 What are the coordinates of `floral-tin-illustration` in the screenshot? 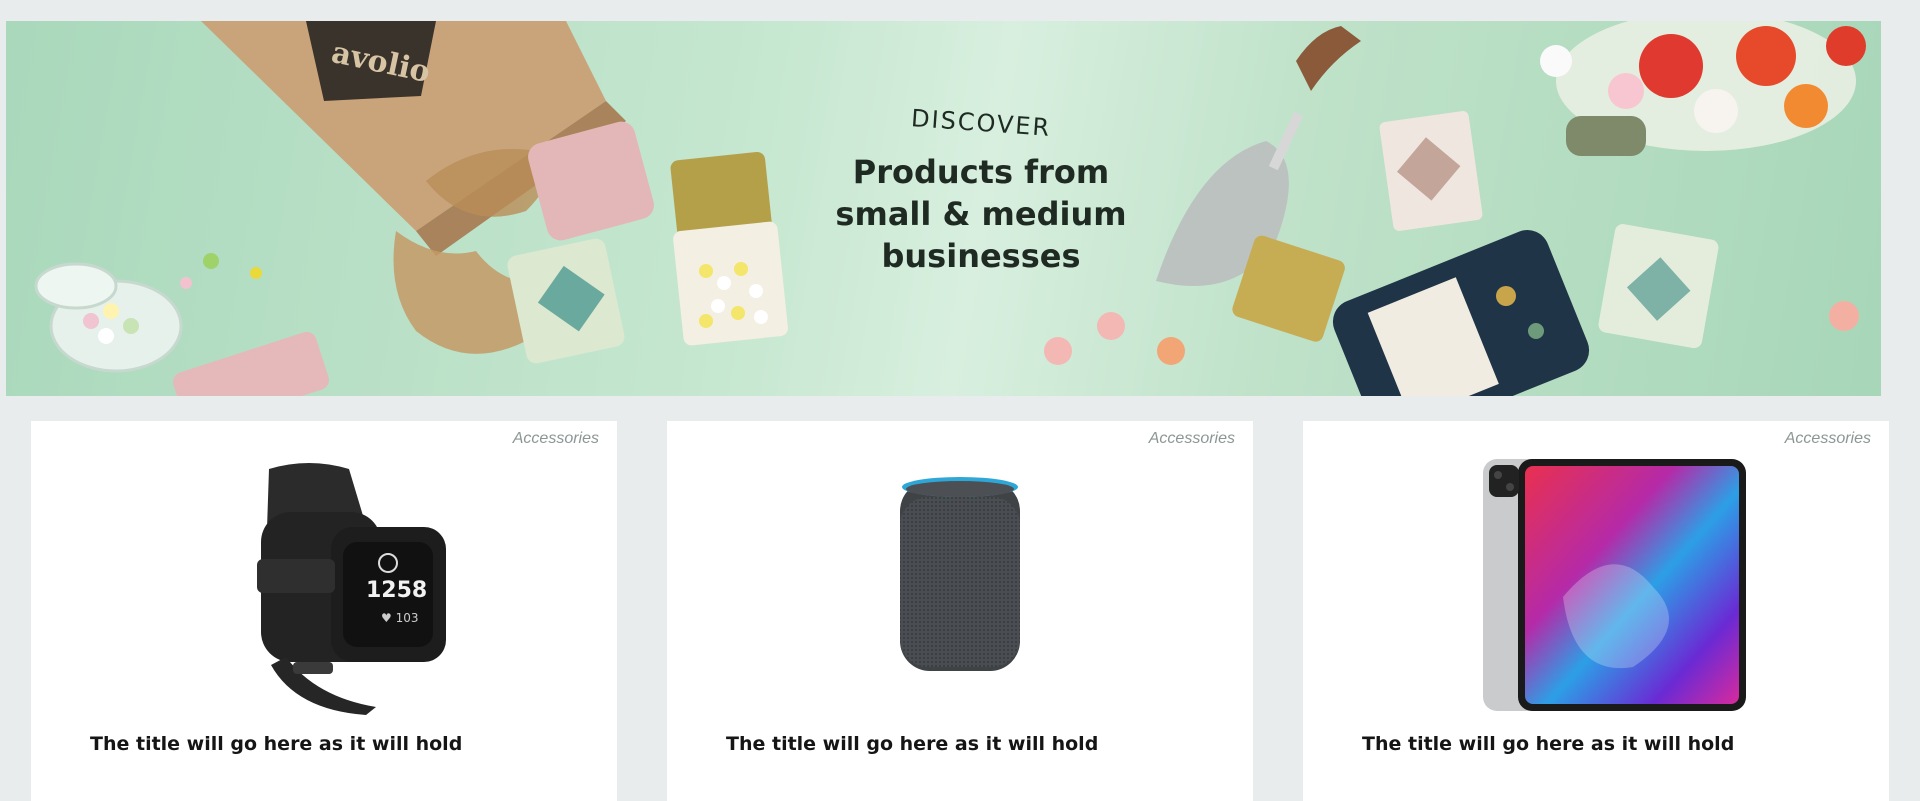 It's located at (1461, 313).